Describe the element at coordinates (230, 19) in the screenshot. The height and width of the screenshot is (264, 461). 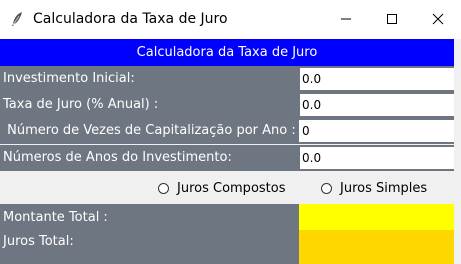
I see `title-bar: Calculadora da Taxa de Juro` at that location.